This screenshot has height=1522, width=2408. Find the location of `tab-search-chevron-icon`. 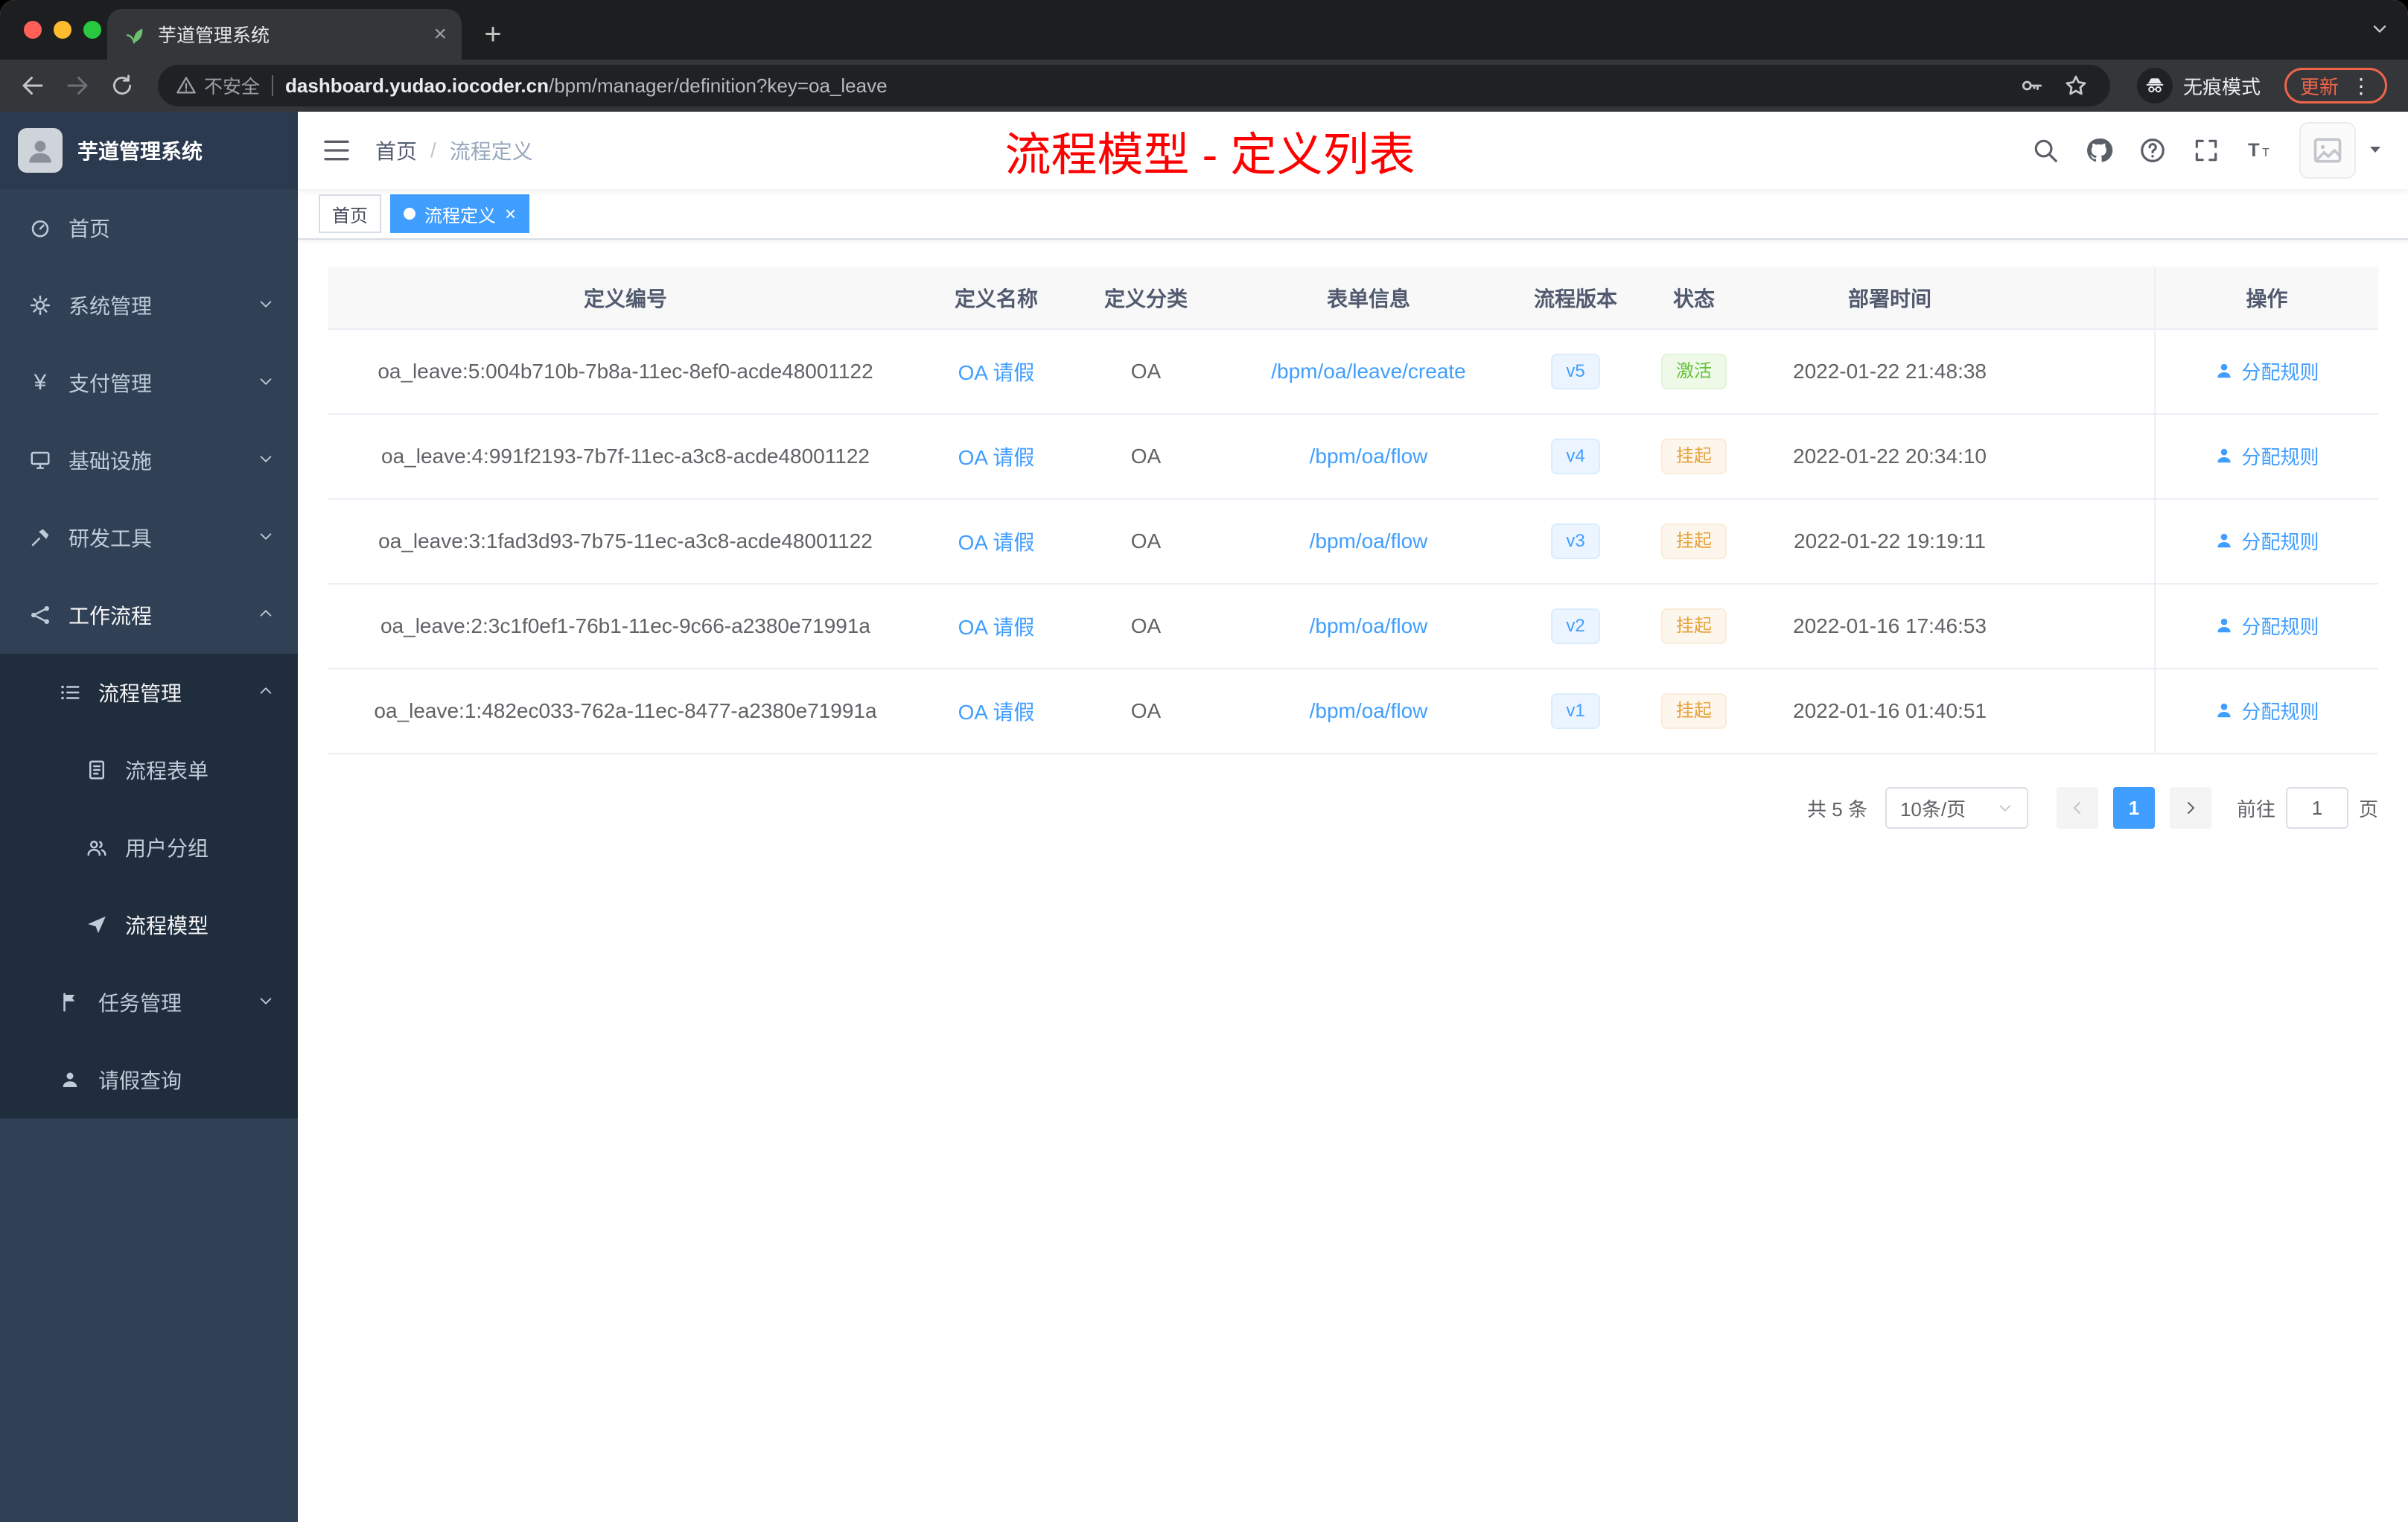

tab-search-chevron-icon is located at coordinates (2379, 31).